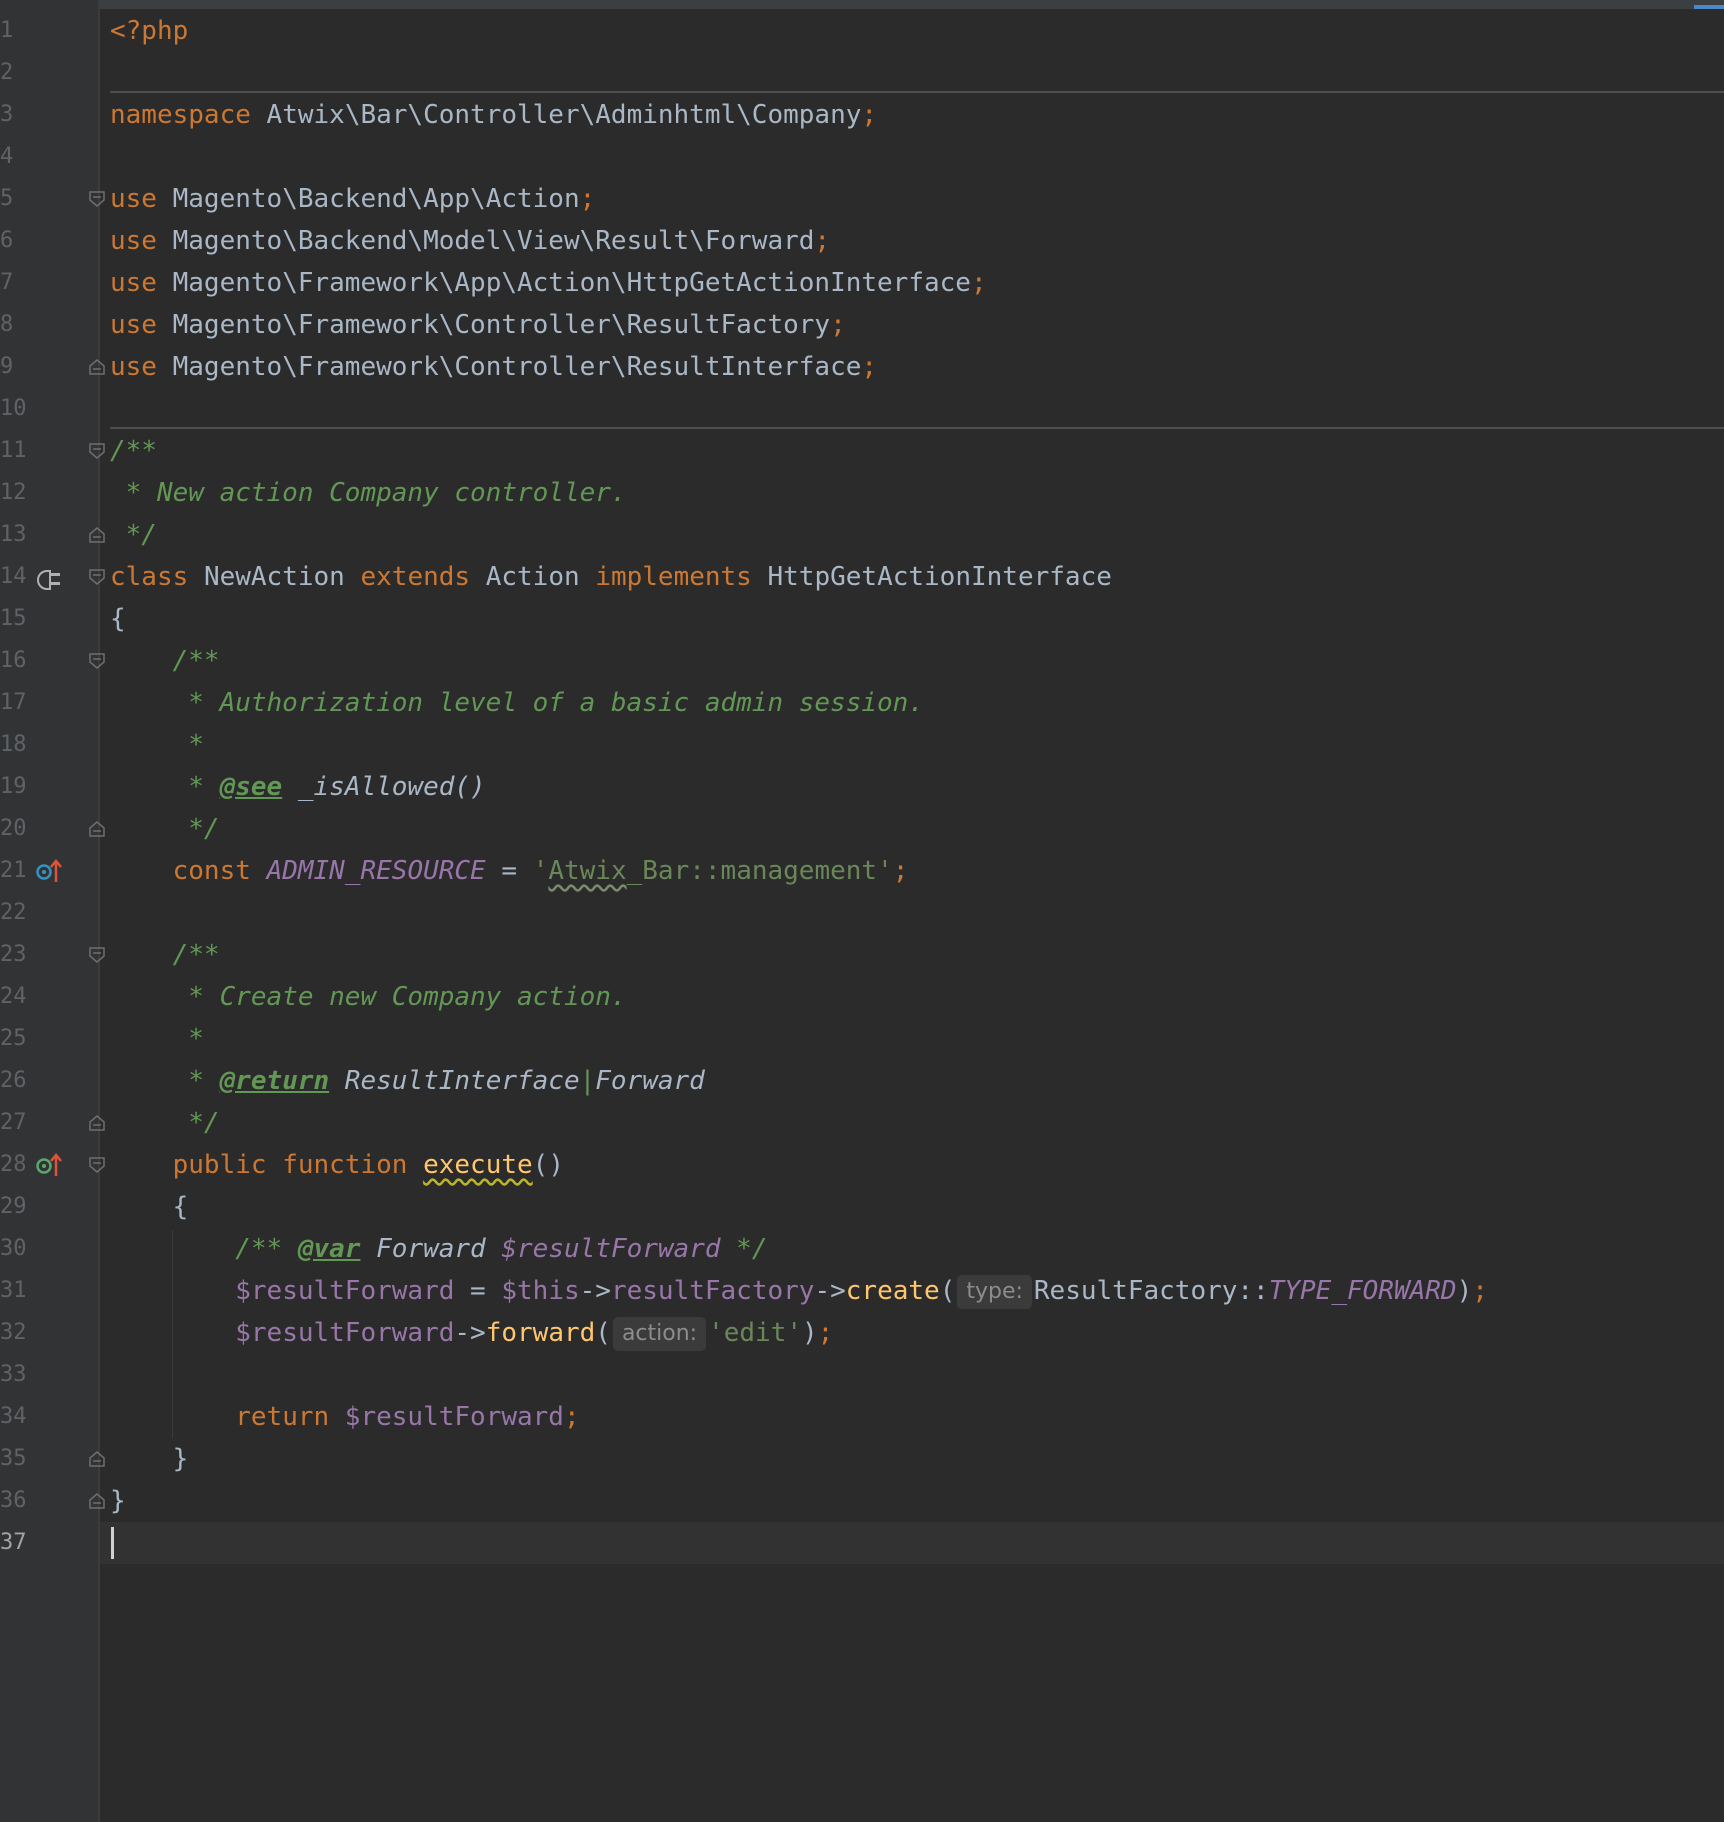 Image resolution: width=1724 pixels, height=1822 pixels. I want to click on line-number: 13, so click(20, 535).